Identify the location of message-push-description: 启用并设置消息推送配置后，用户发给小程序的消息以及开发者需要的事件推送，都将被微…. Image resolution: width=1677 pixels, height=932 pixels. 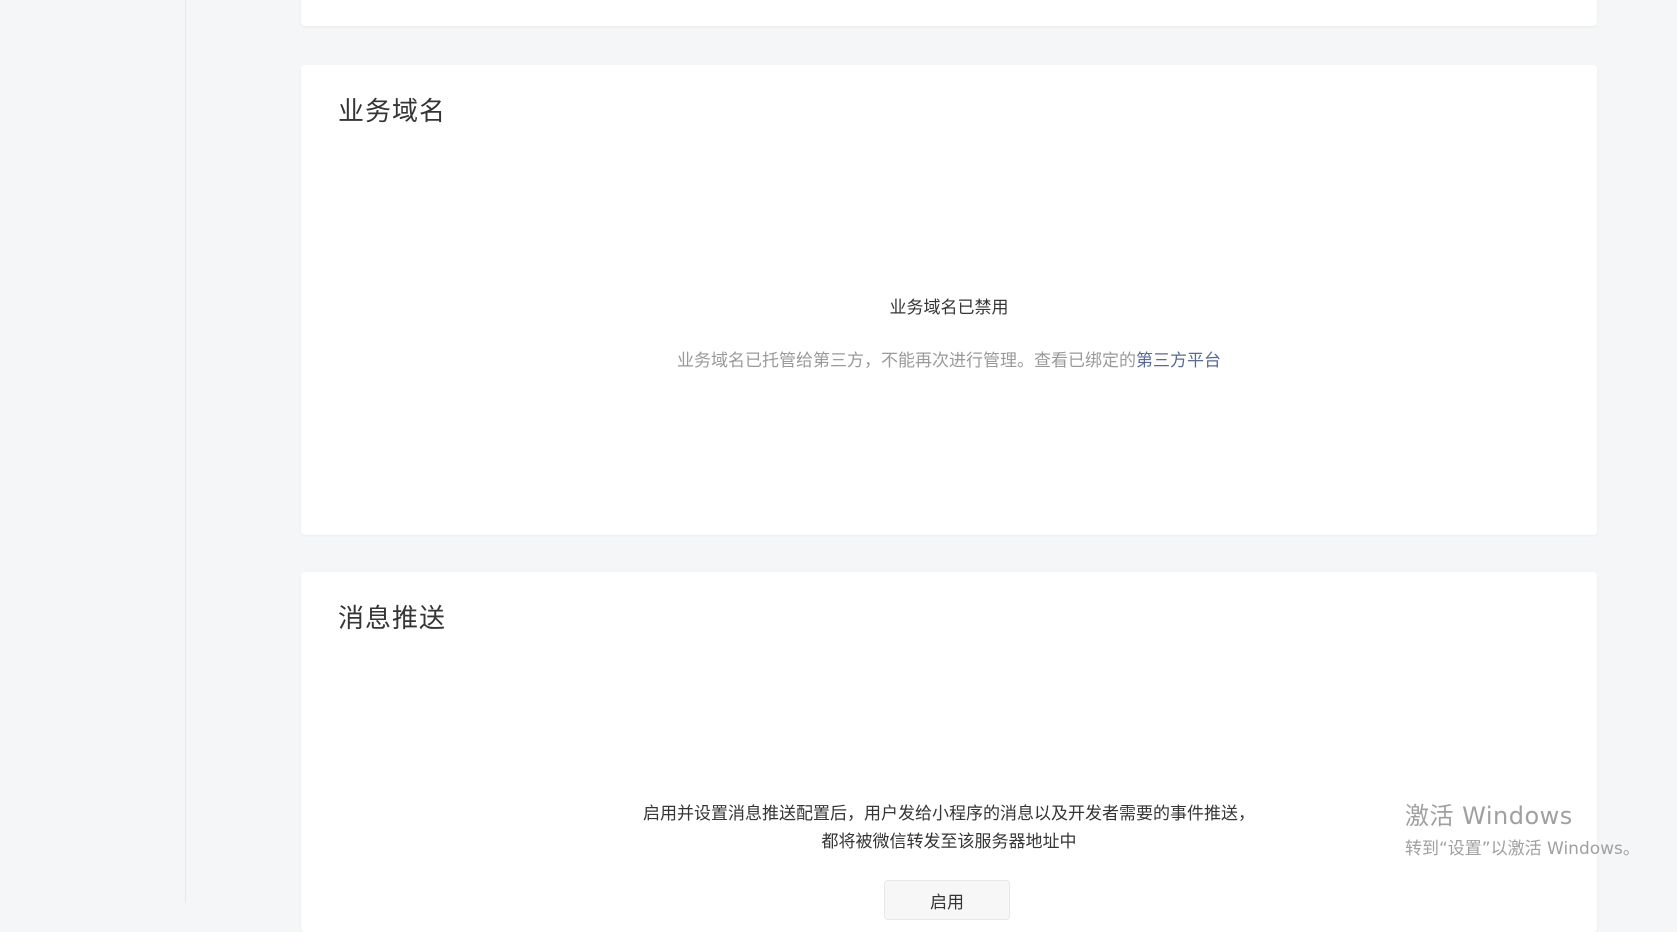
(949, 828).